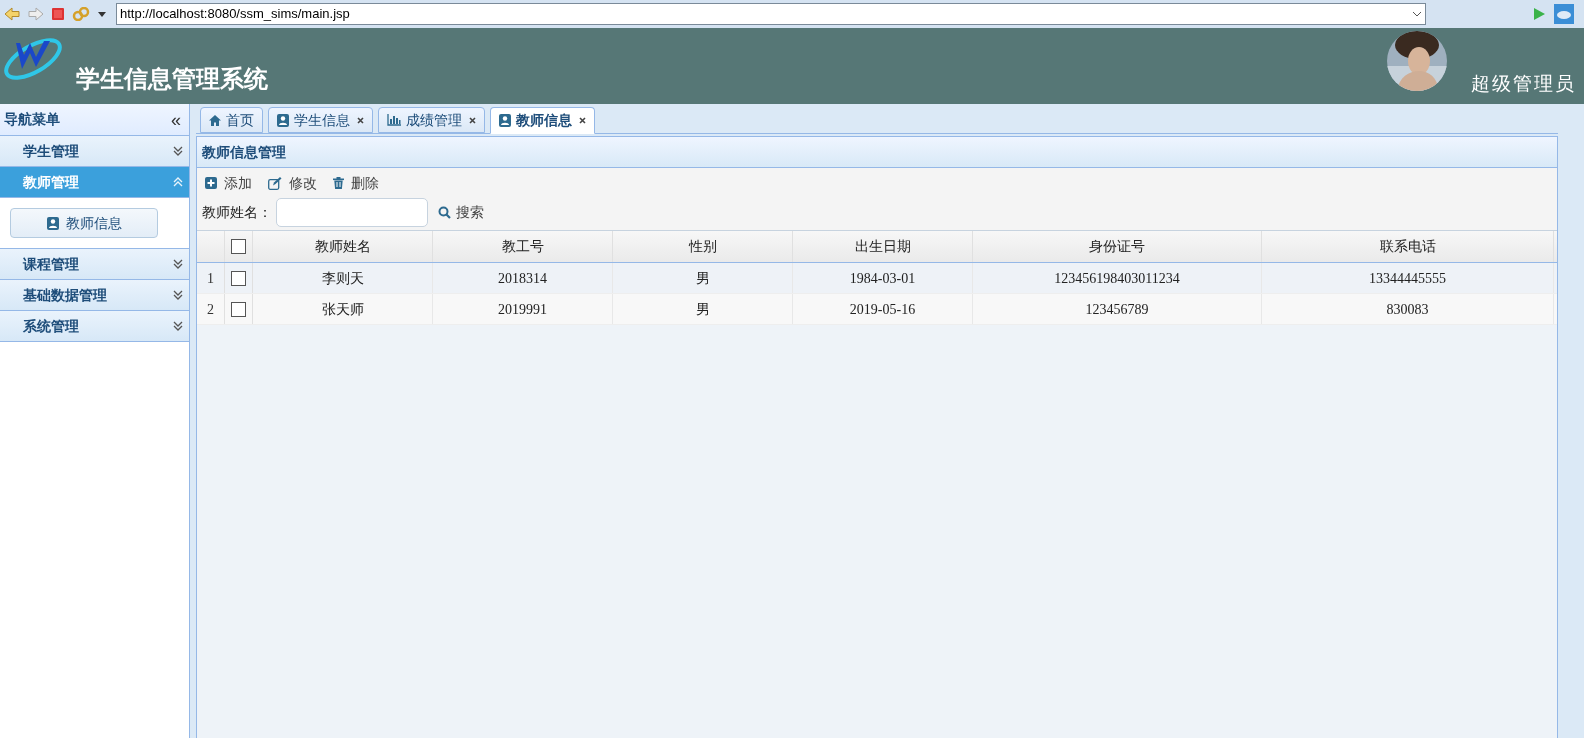  Describe the element at coordinates (444, 212) in the screenshot. I see `search-icon` at that location.